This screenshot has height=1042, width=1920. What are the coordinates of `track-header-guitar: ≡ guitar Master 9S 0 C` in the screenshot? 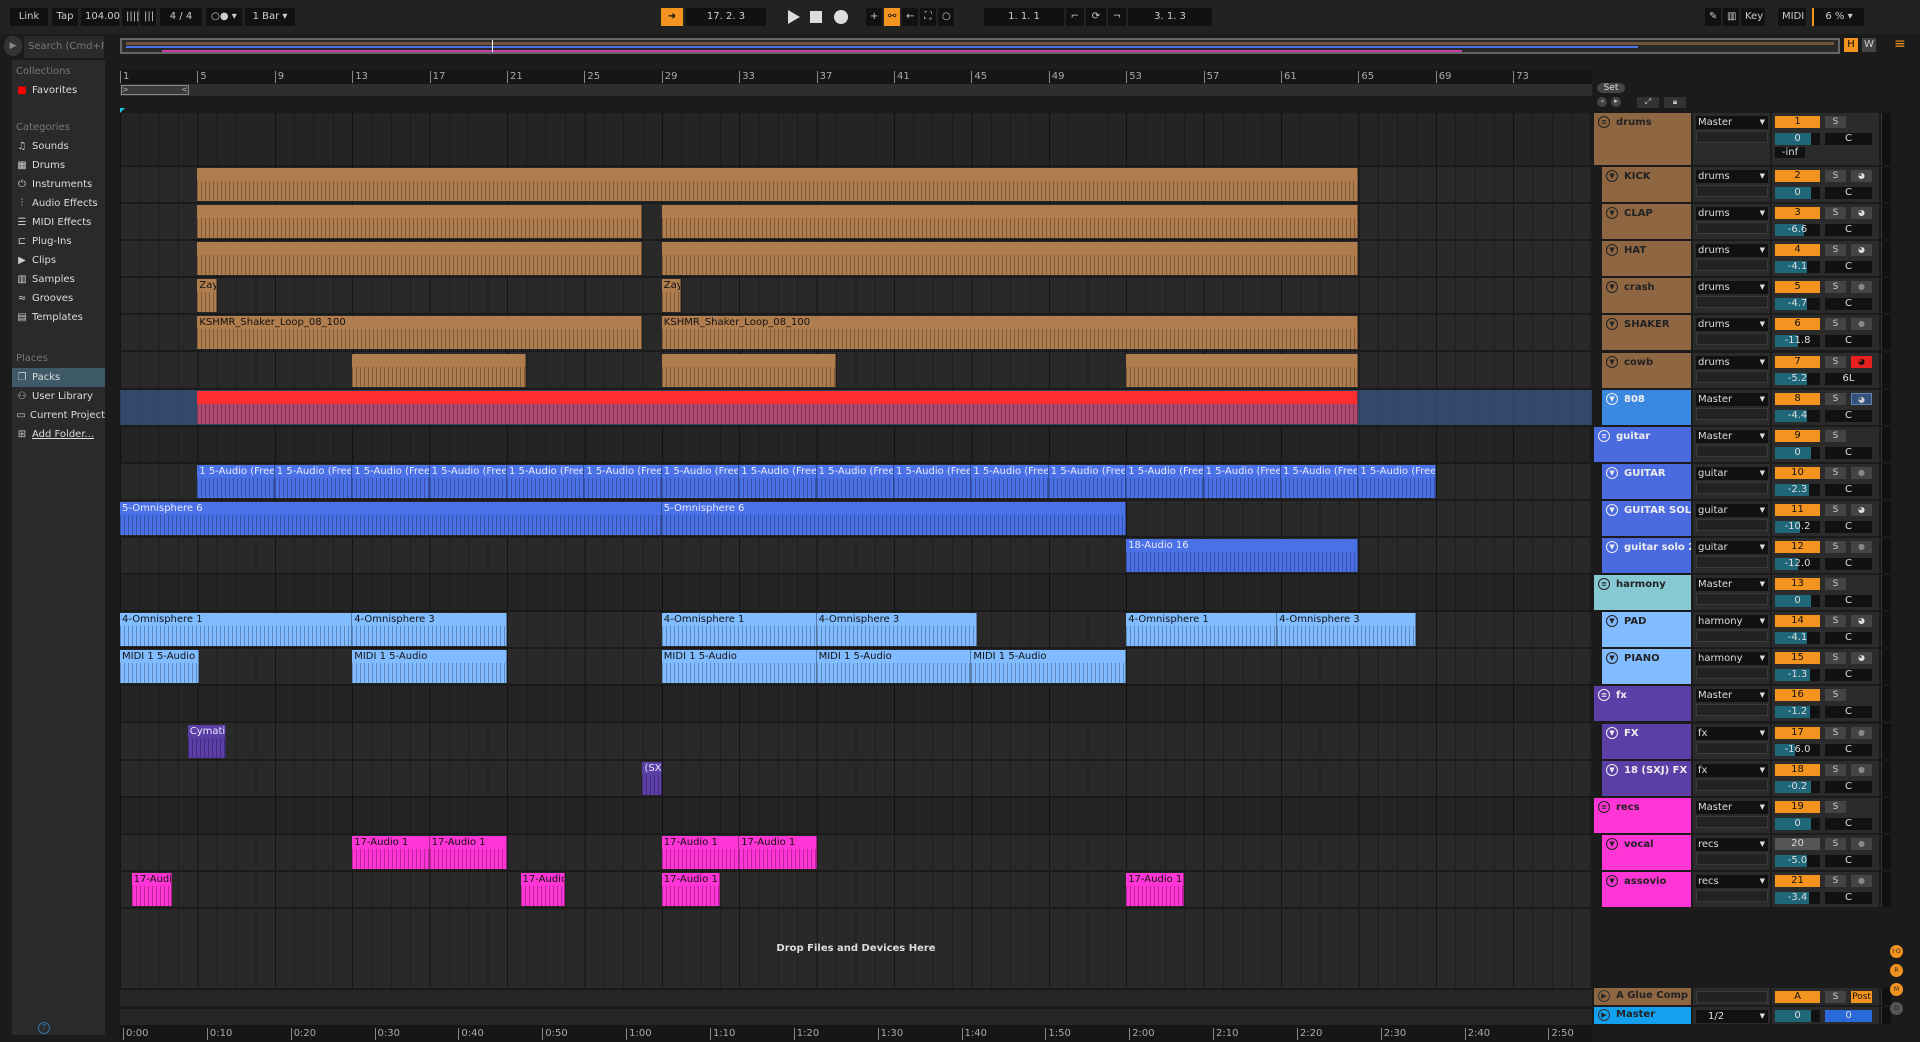 It's located at (1744, 445).